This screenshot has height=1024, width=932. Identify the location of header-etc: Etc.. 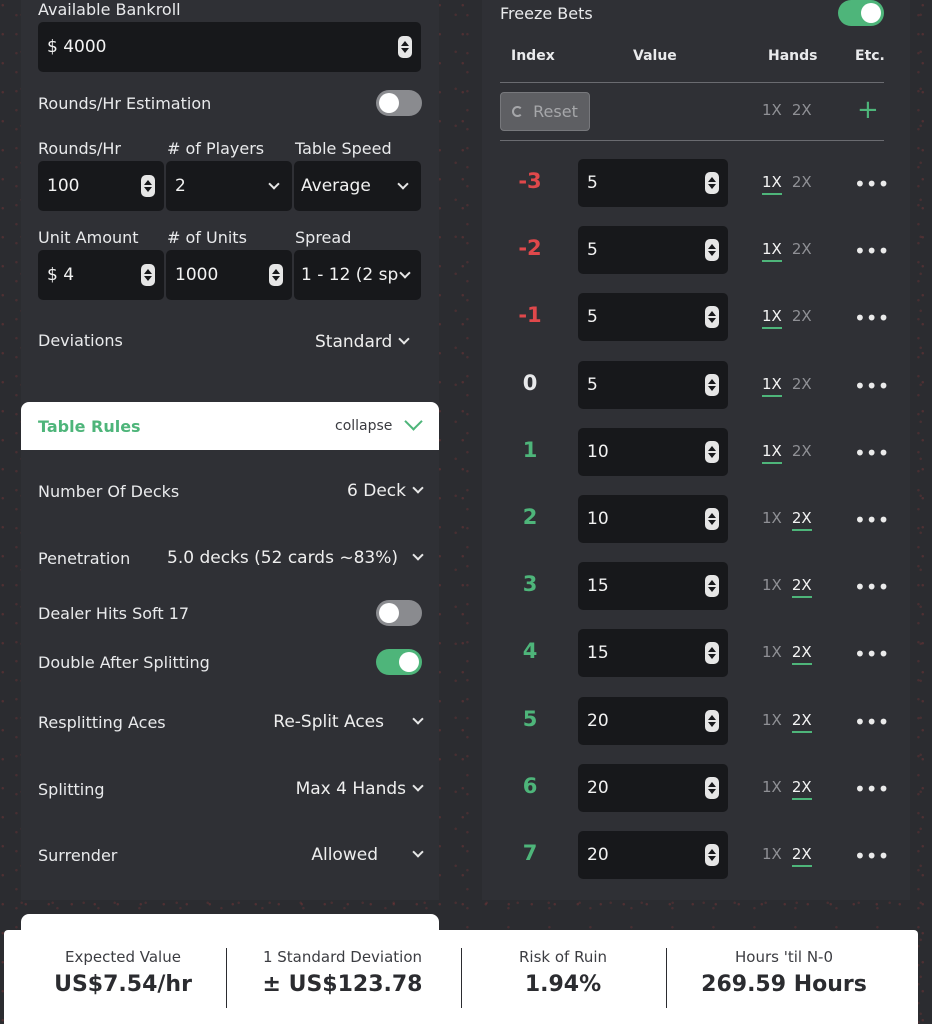
(870, 56).